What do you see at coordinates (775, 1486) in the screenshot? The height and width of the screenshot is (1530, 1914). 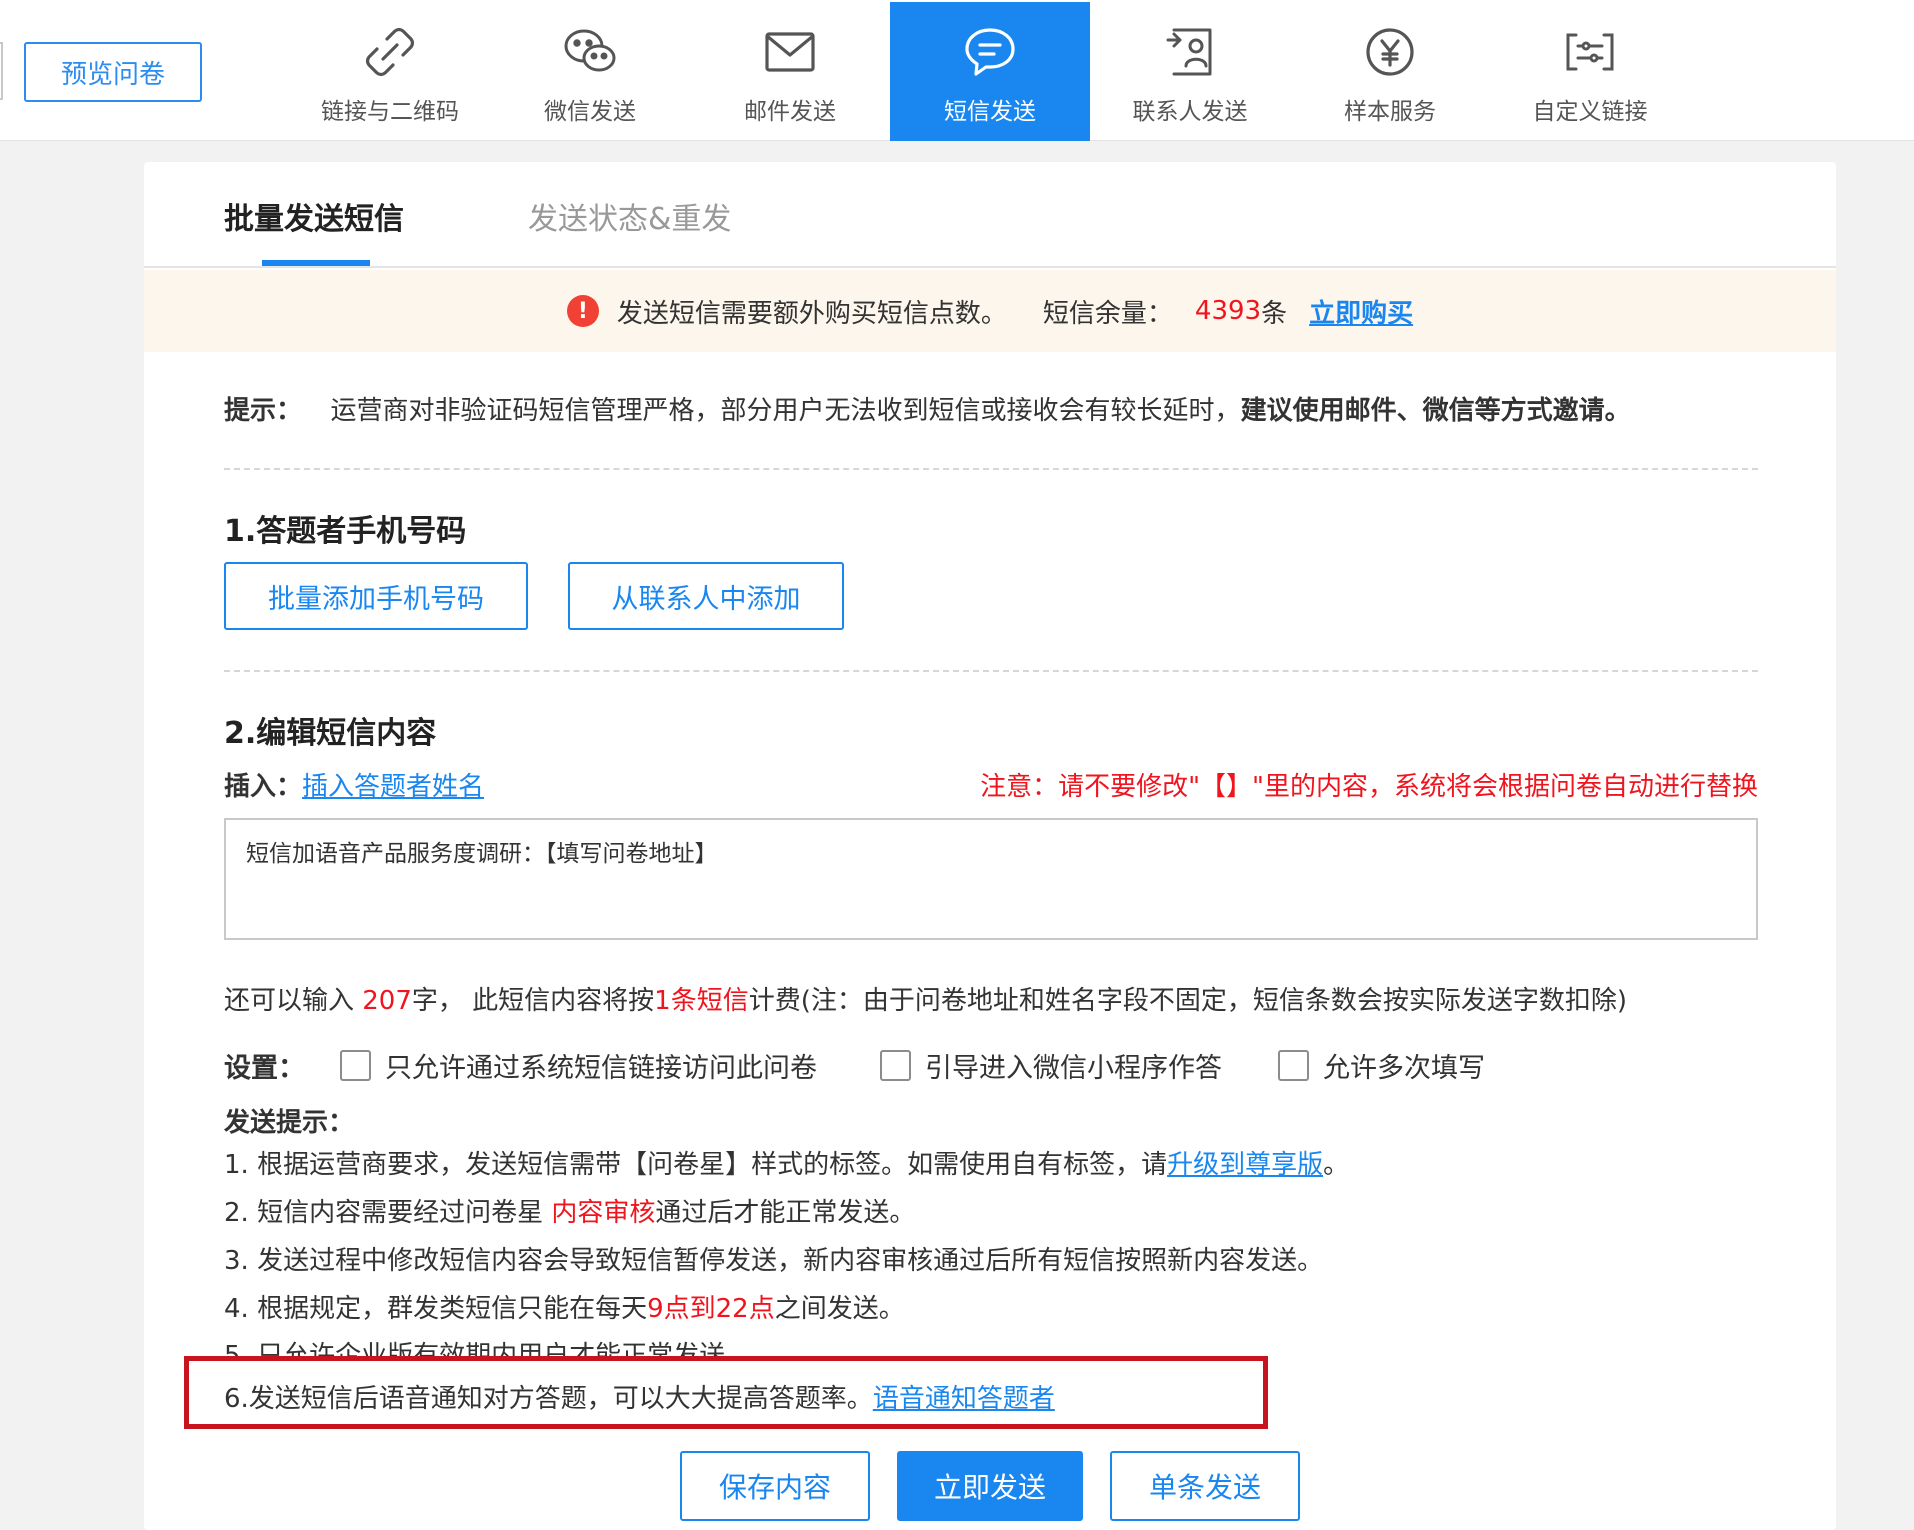 I see `save-content-button: 保存内容` at bounding box center [775, 1486].